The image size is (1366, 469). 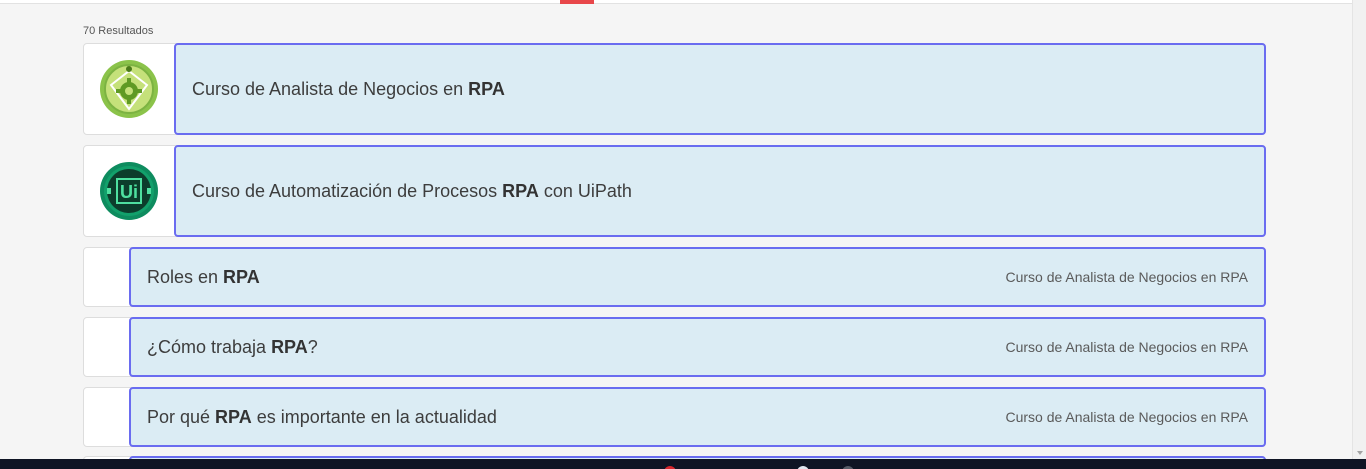 What do you see at coordinates (676, 2) in the screenshot?
I see `top-header-bar` at bounding box center [676, 2].